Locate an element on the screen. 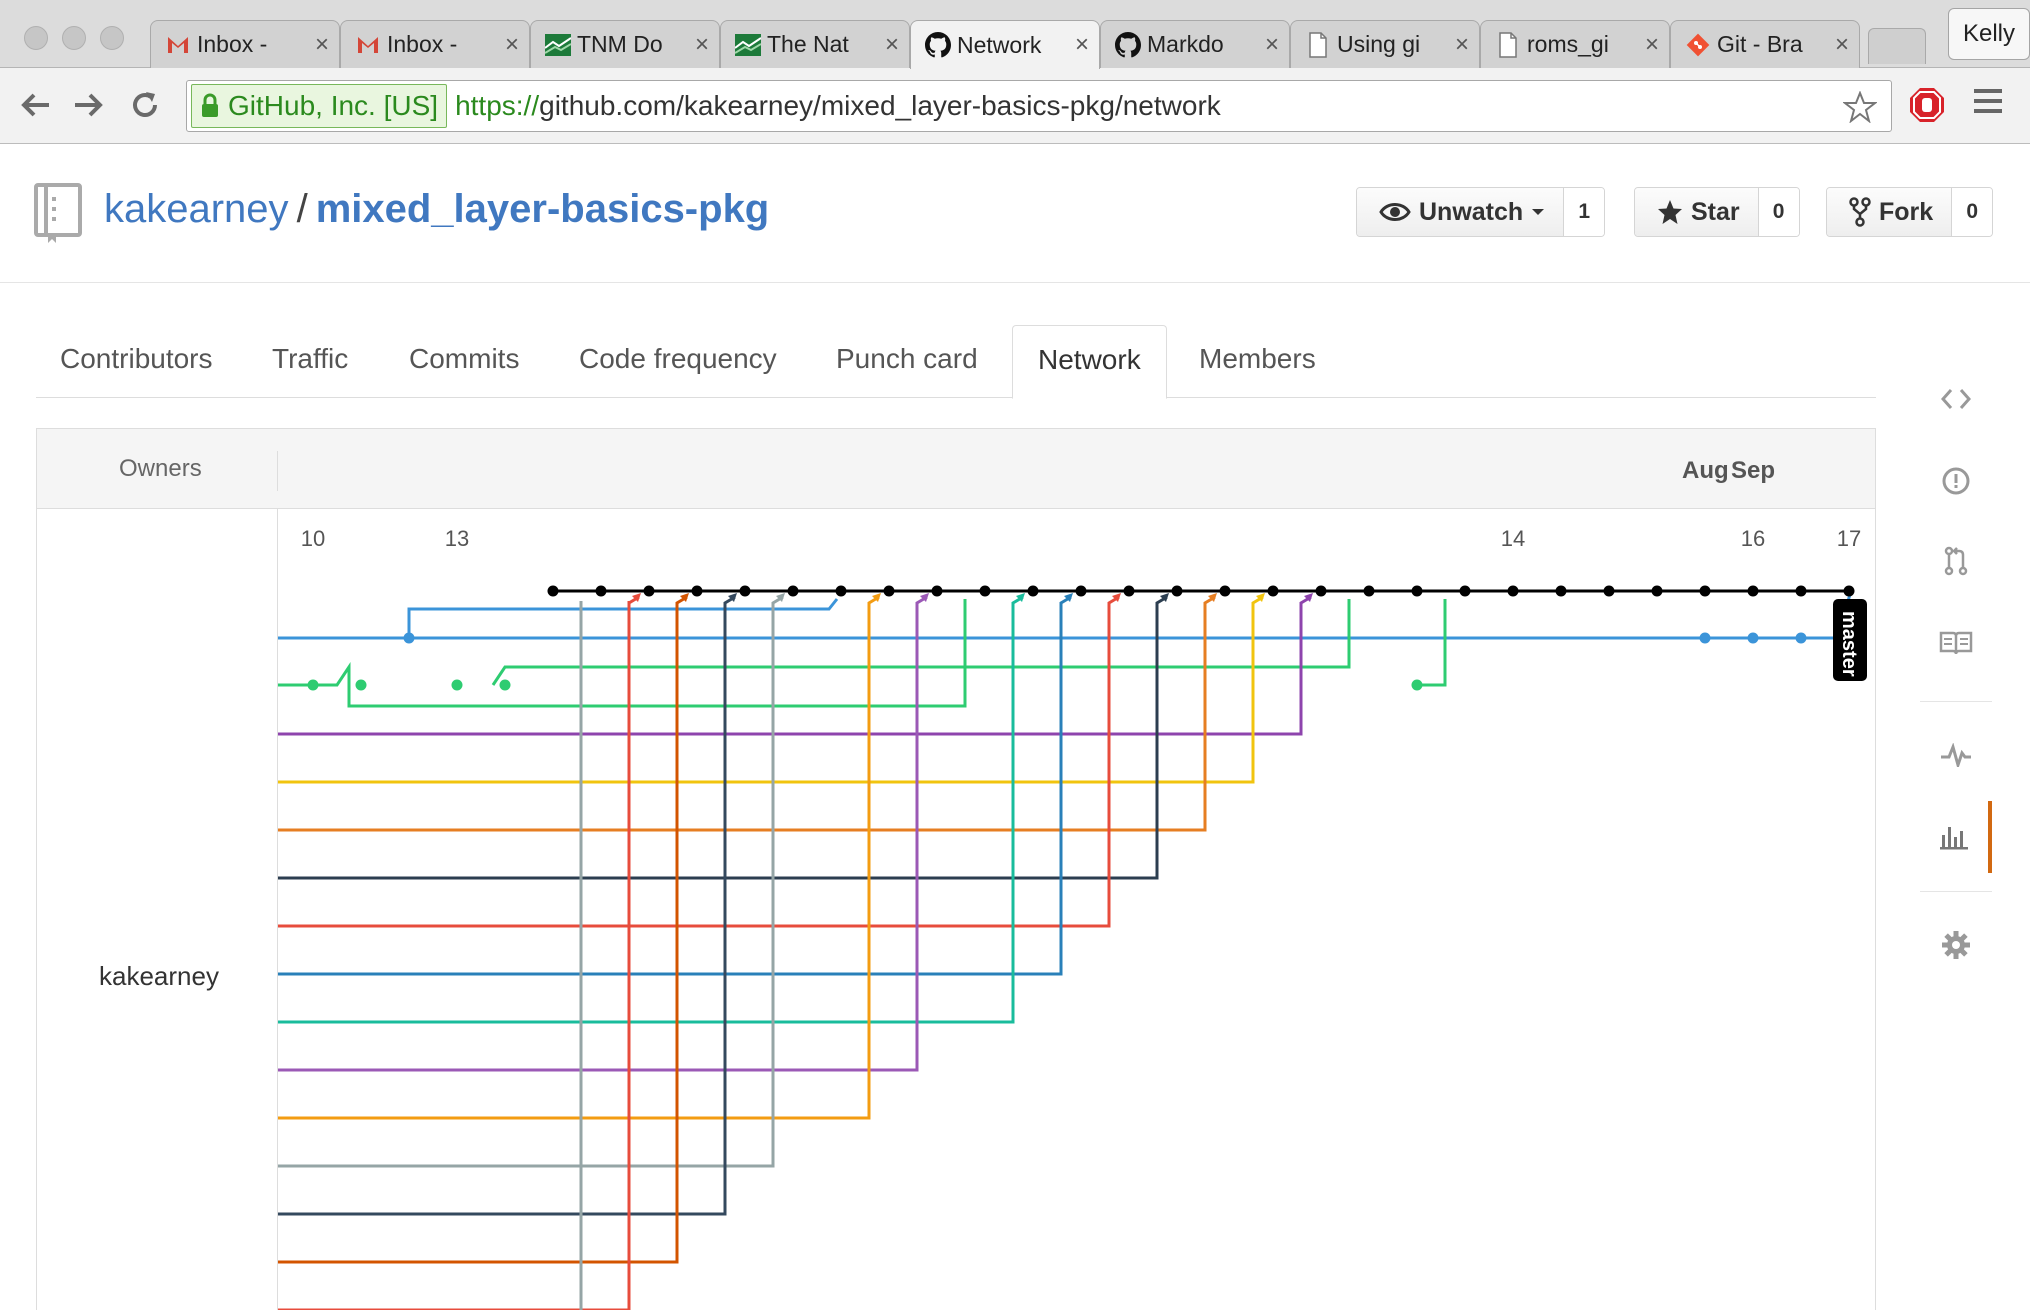  browser-tab-network: Network × is located at coordinates (1005, 44).